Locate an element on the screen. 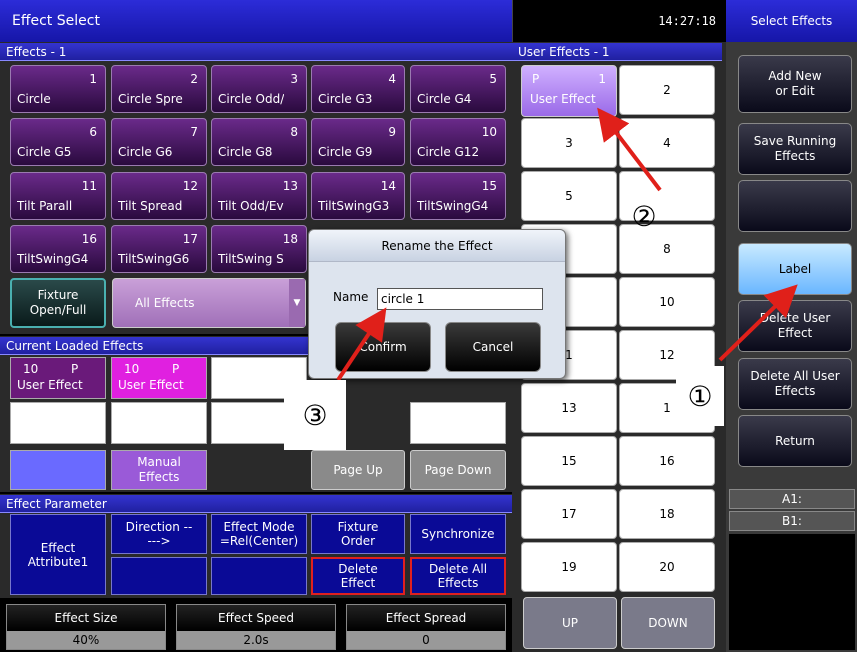 Image resolution: width=857 pixels, height=652 pixels. effect-button: 8 Circle G8 is located at coordinates (259, 142).